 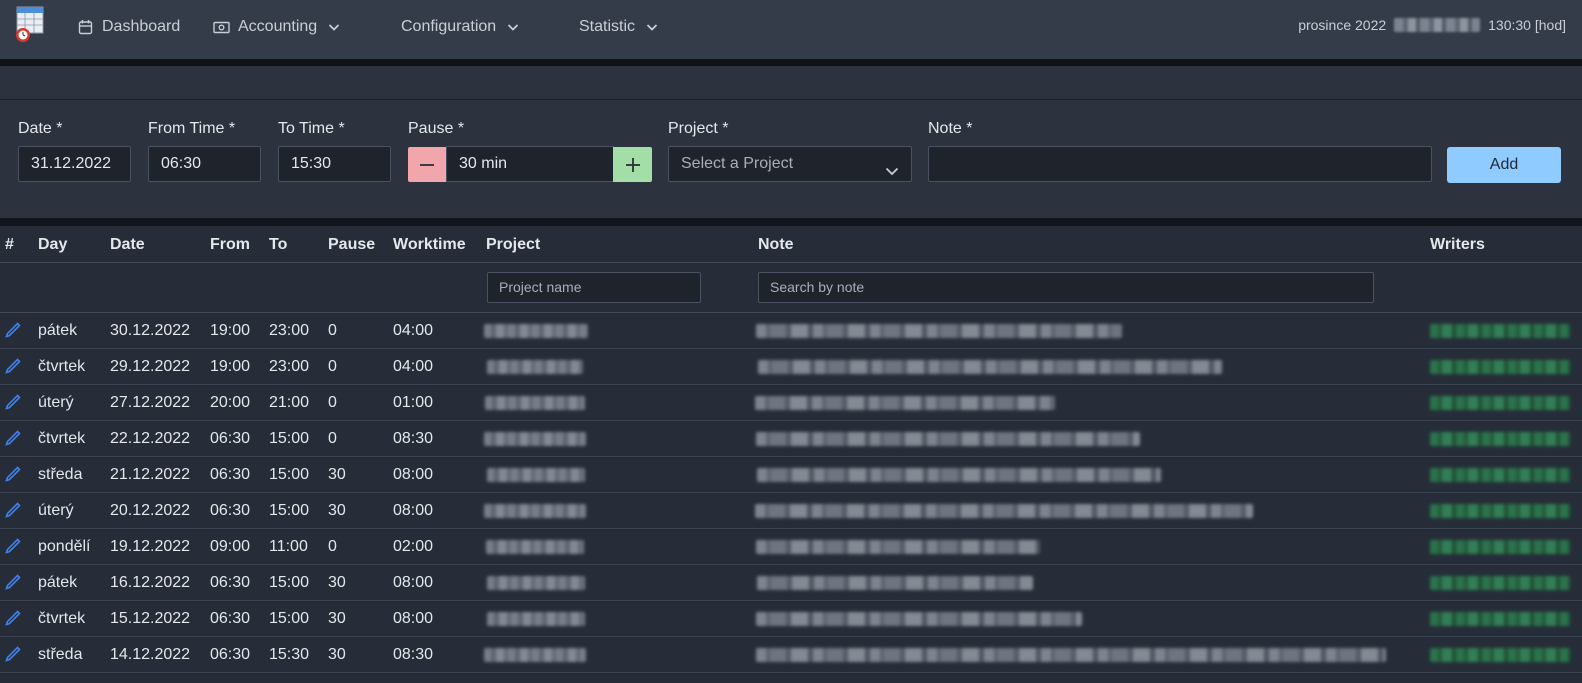 What do you see at coordinates (632, 164) in the screenshot?
I see `pause-increase-button` at bounding box center [632, 164].